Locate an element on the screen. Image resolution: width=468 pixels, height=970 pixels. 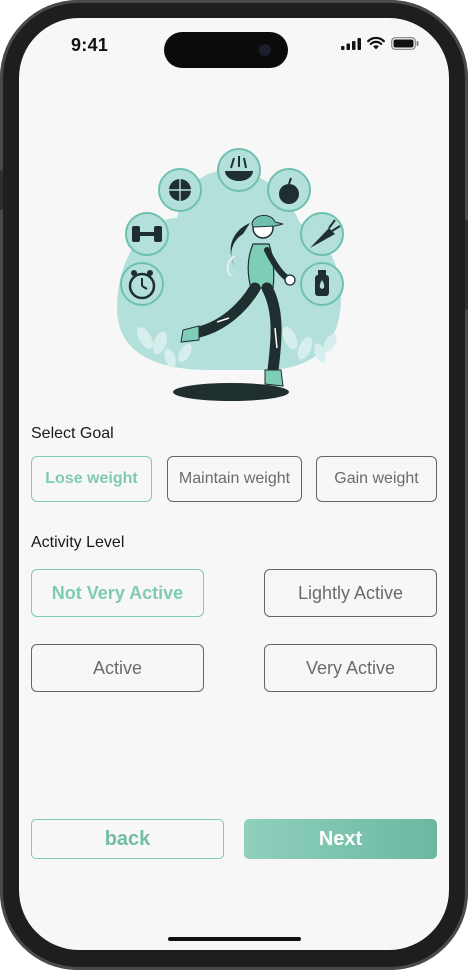
apple-icon is located at coordinates (289, 190).